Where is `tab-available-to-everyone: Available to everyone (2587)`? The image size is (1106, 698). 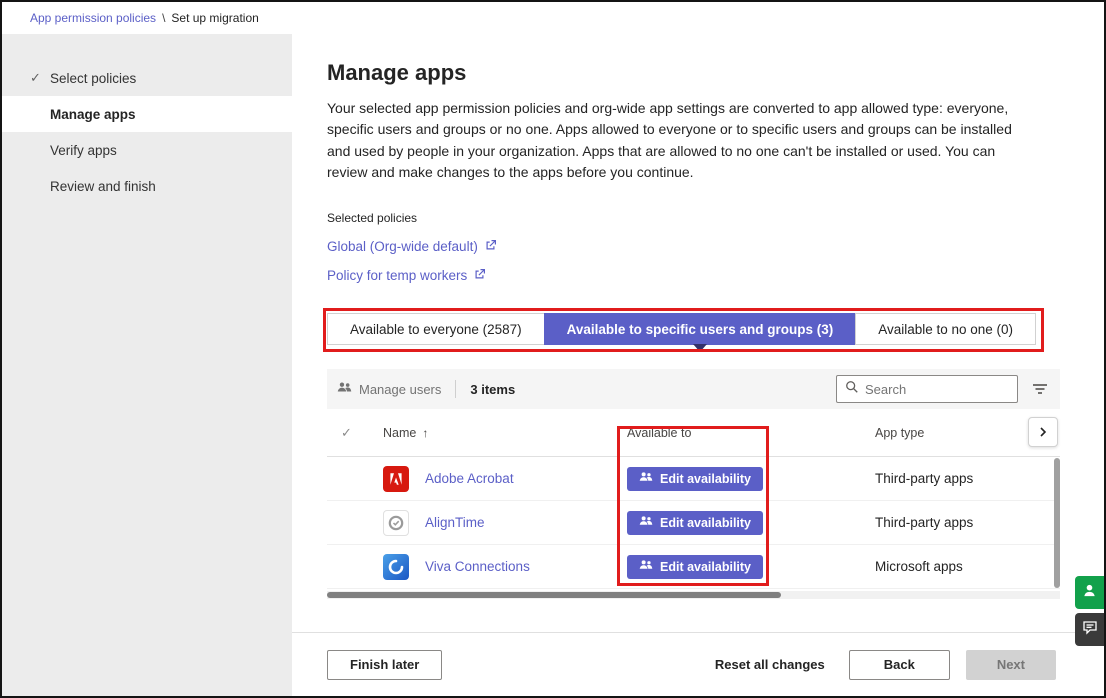 tab-available-to-everyone: Available to everyone (2587) is located at coordinates (435, 329).